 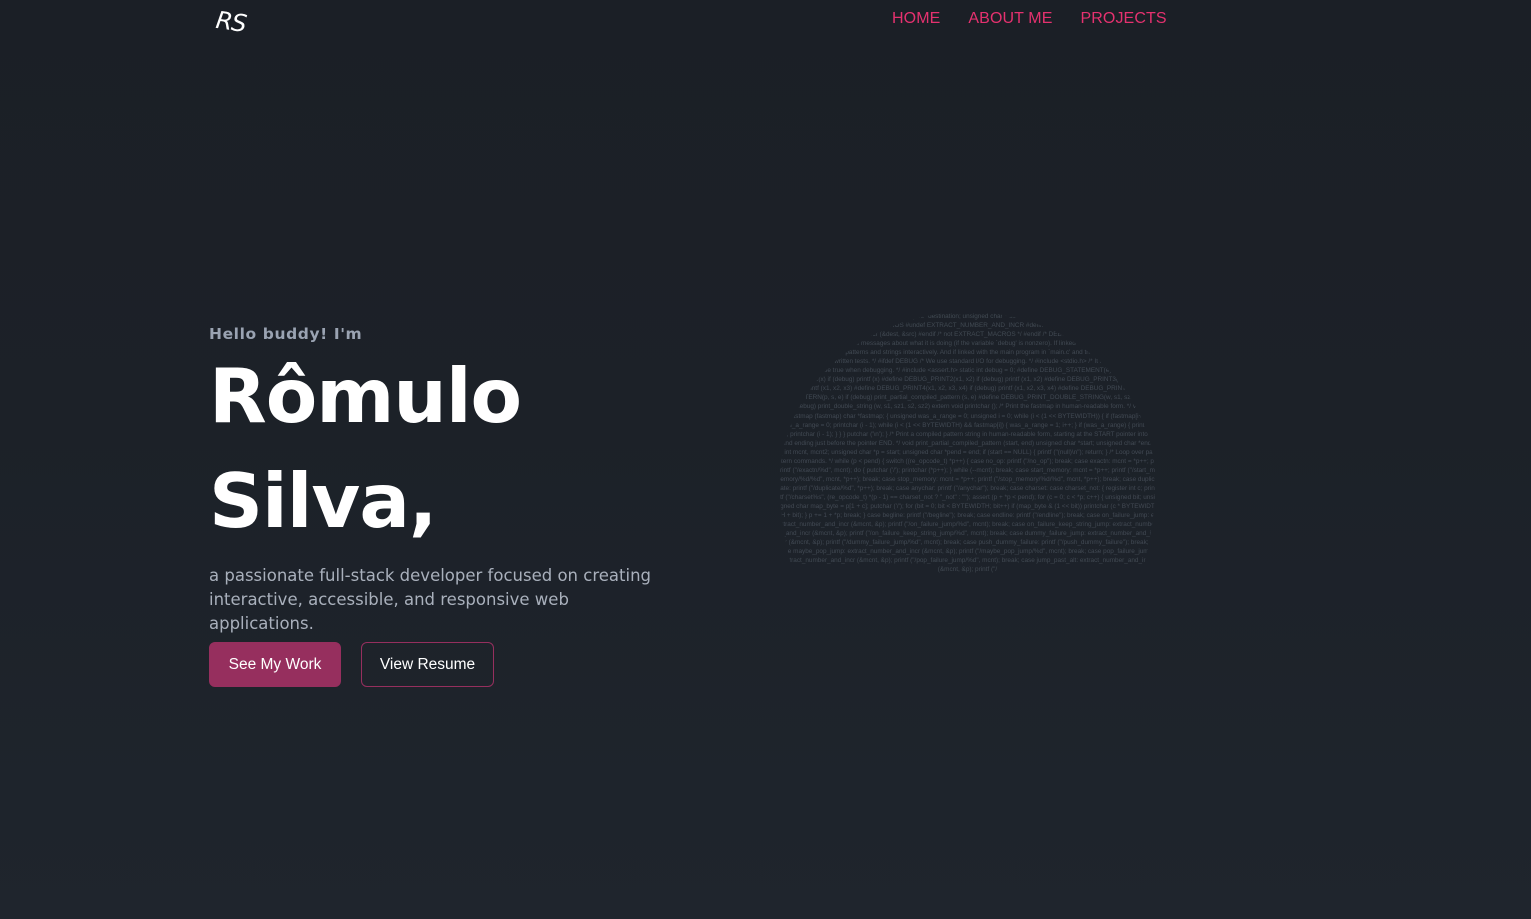 I want to click on hero-name-last: Silva,, so click(x=323, y=501).